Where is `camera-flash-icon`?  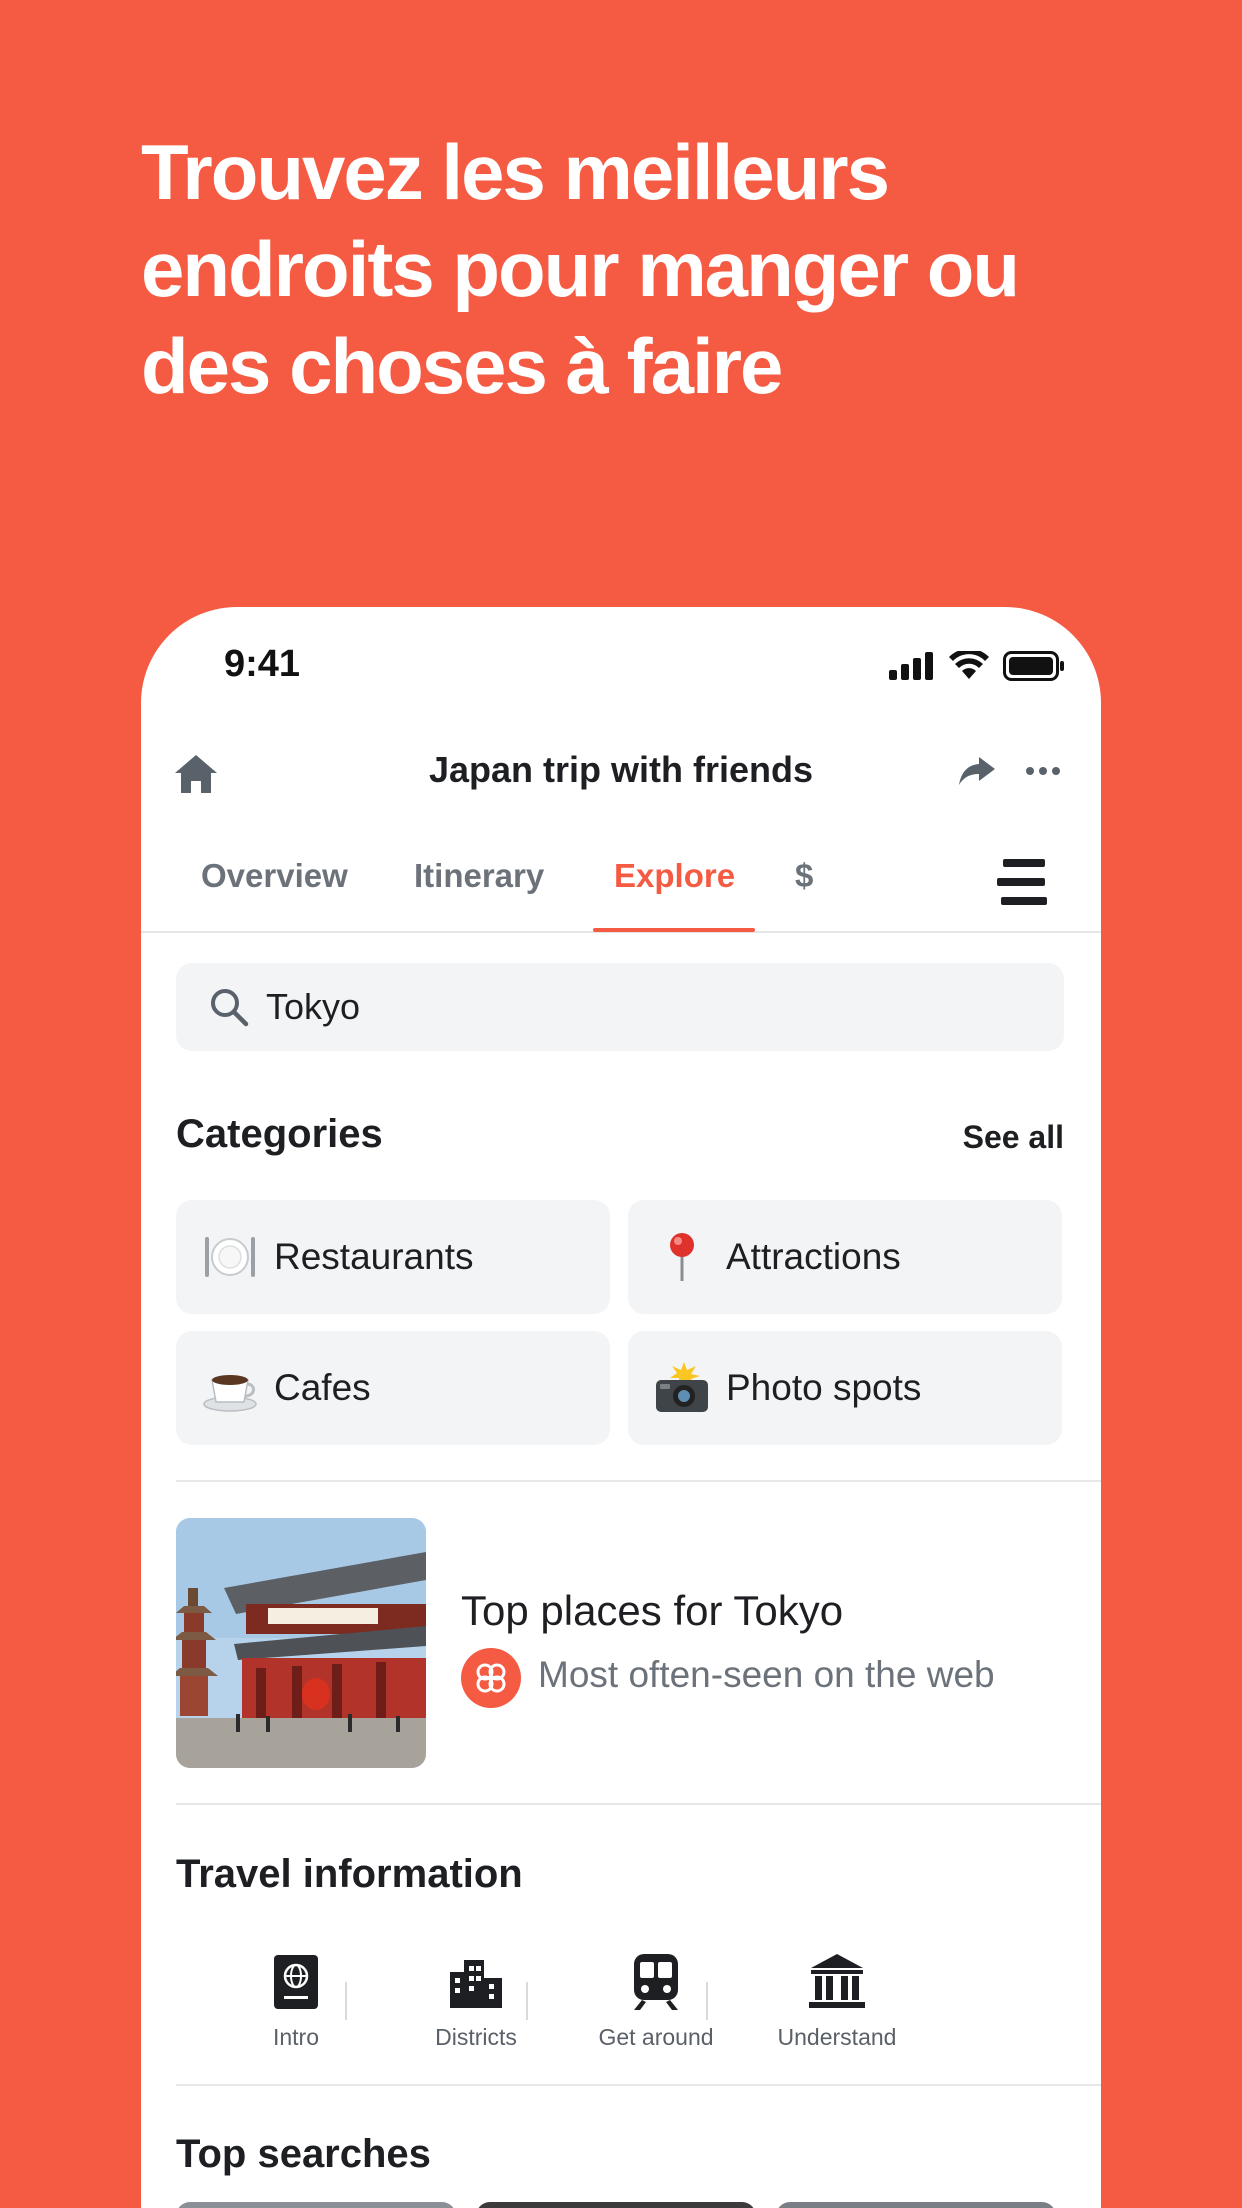 camera-flash-icon is located at coordinates (682, 1388).